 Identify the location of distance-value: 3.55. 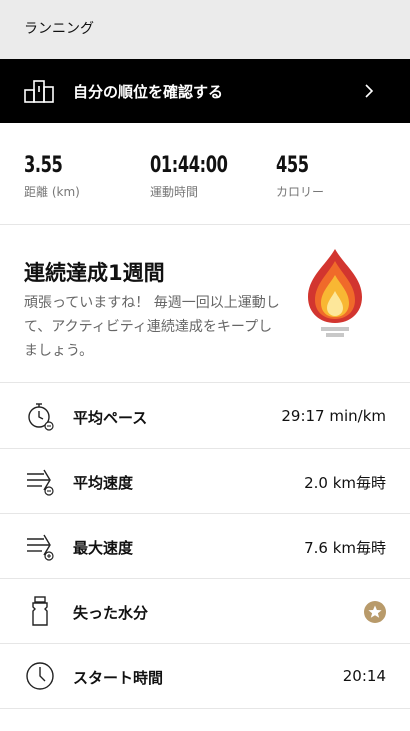
(43, 165).